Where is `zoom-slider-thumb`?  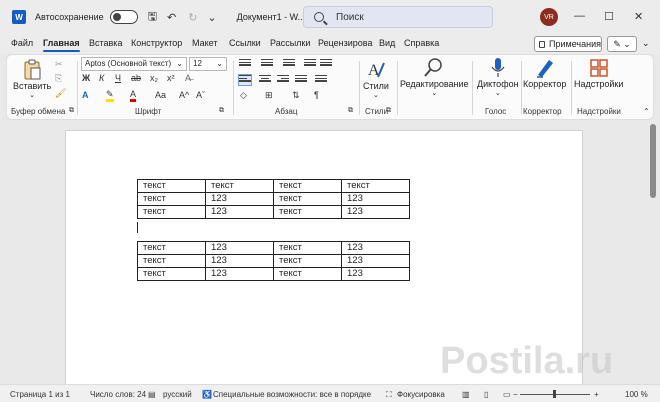
zoom-slider-thumb is located at coordinates (554, 394).